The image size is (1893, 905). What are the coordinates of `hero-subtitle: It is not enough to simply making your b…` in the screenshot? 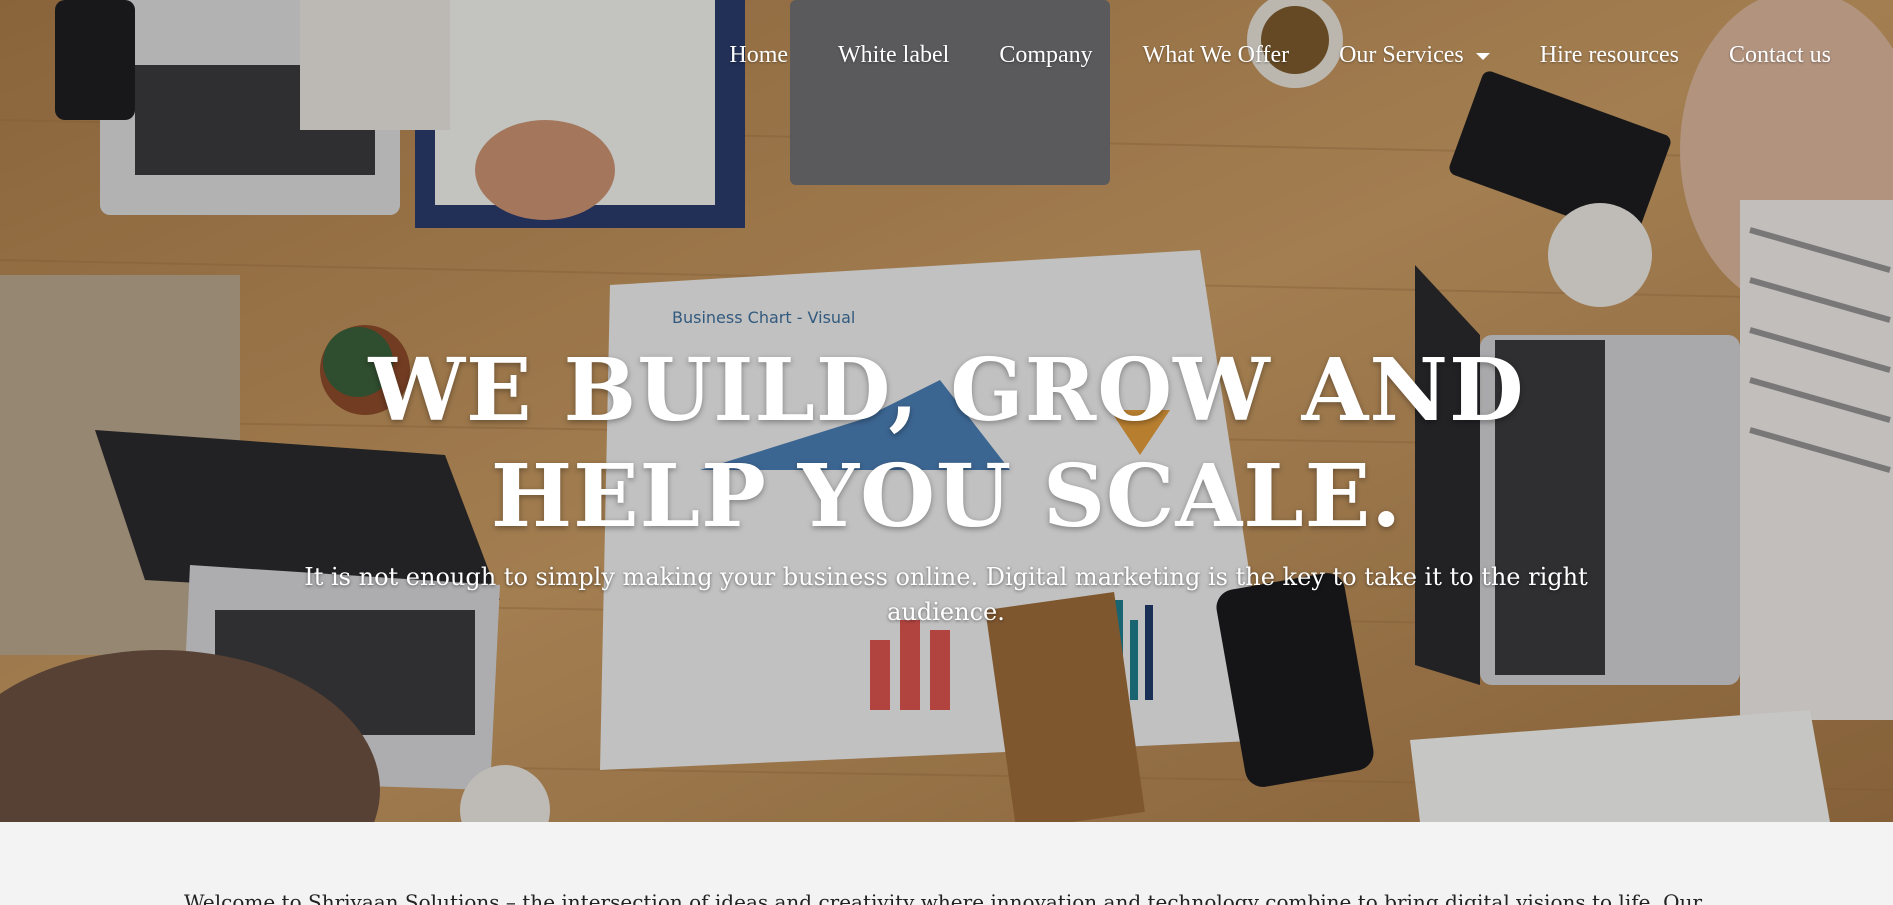 It's located at (946, 594).